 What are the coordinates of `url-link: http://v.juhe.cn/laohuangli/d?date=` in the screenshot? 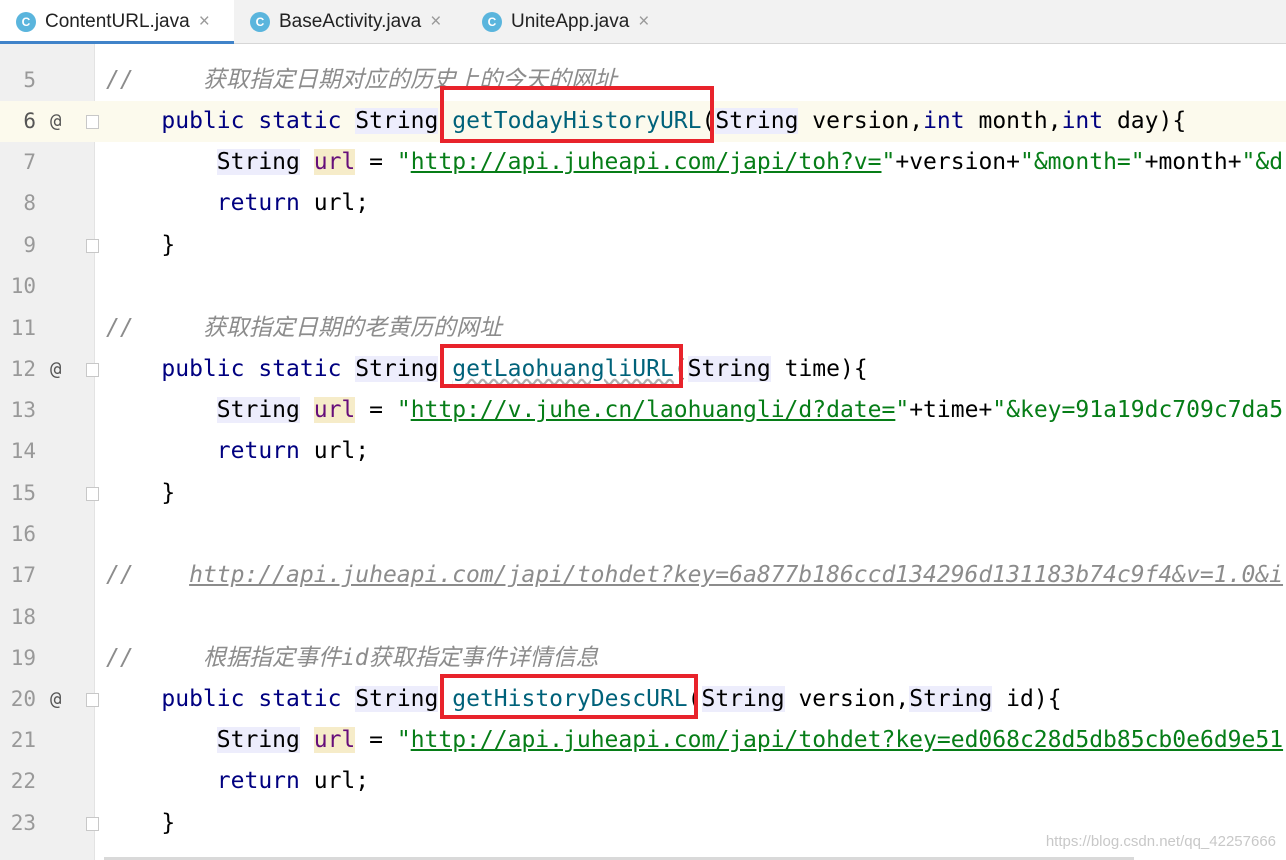 It's located at (653, 410).